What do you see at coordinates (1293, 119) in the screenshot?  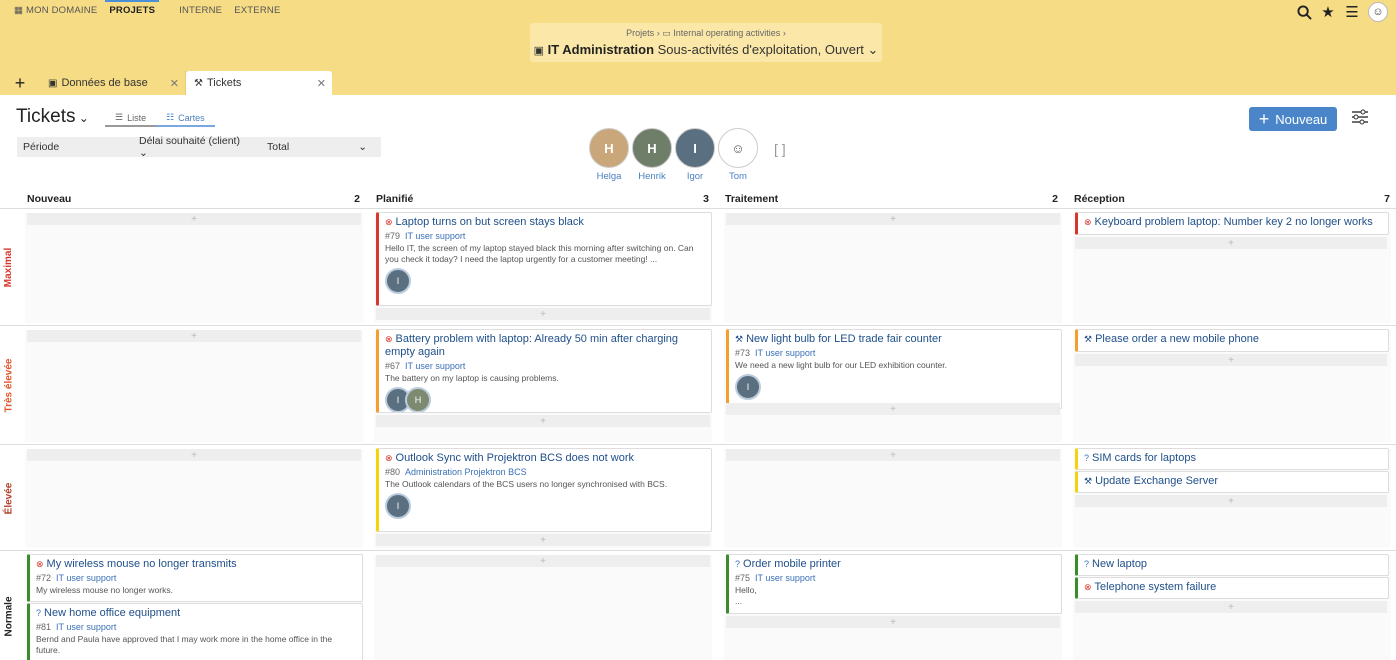 I see `new-ticket-button: + Nouveau` at bounding box center [1293, 119].